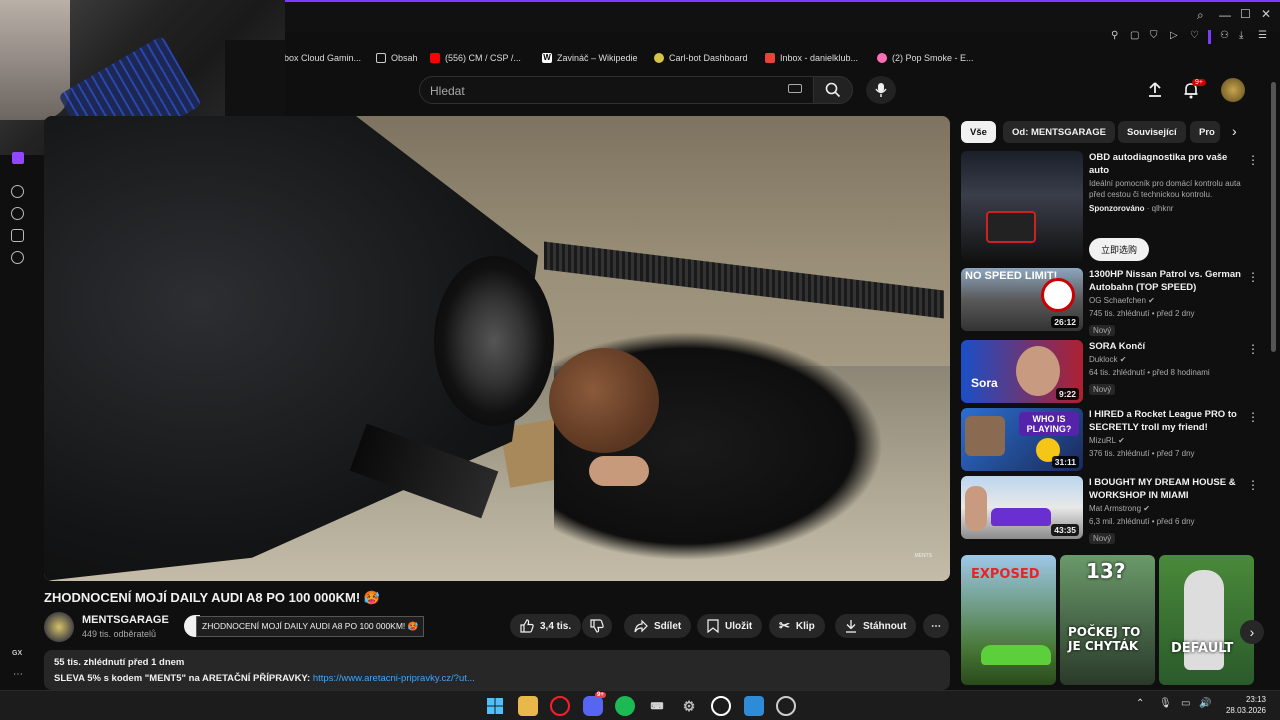 This screenshot has width=1280, height=720. I want to click on video-thumbnail: 43:35, so click(1022, 507).